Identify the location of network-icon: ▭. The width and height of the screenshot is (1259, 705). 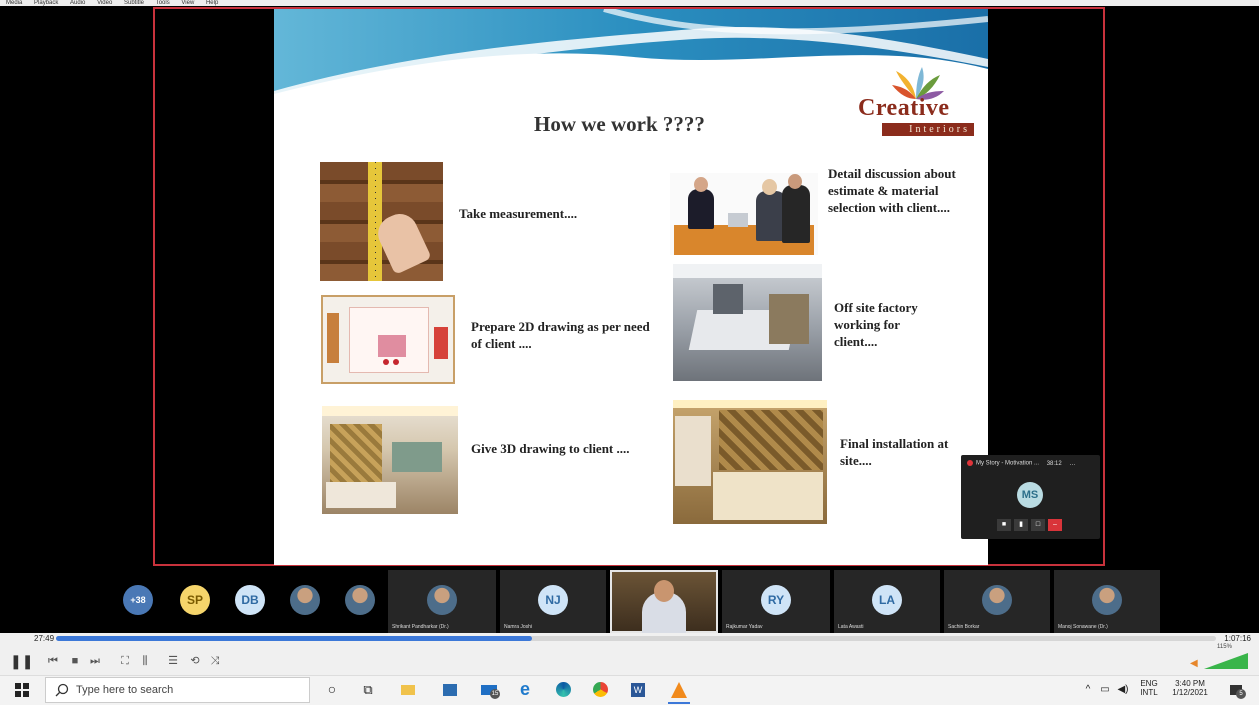
(1105, 689).